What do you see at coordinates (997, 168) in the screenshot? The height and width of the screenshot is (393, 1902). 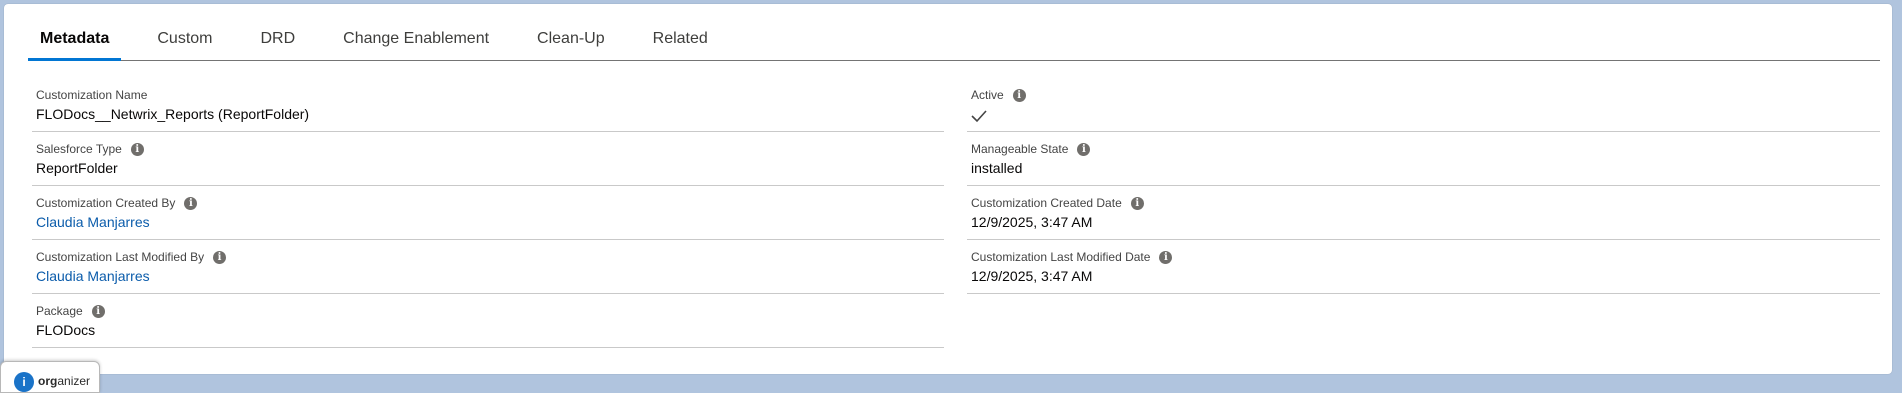 I see `field-value: installed` at bounding box center [997, 168].